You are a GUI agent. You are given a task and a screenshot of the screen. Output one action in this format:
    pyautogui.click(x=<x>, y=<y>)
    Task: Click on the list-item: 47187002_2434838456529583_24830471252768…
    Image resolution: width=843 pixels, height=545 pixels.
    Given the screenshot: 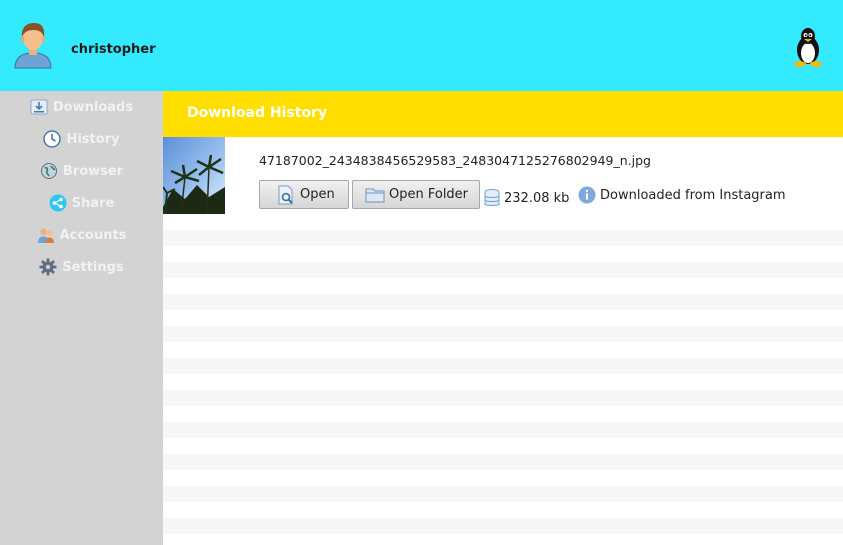 What is the action you would take?
    pyautogui.click(x=503, y=175)
    